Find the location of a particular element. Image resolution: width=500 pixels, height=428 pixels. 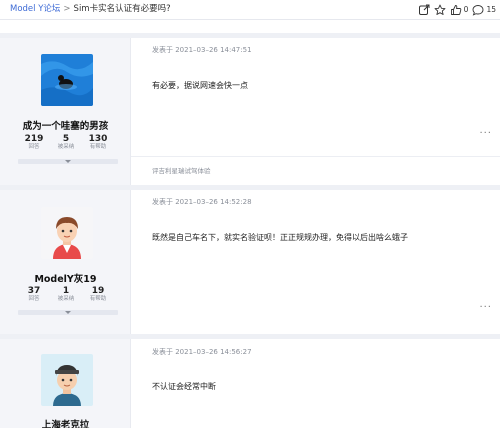

post-timestamp: 发表于 2021–03–26 14:56:27 is located at coordinates (202, 352).